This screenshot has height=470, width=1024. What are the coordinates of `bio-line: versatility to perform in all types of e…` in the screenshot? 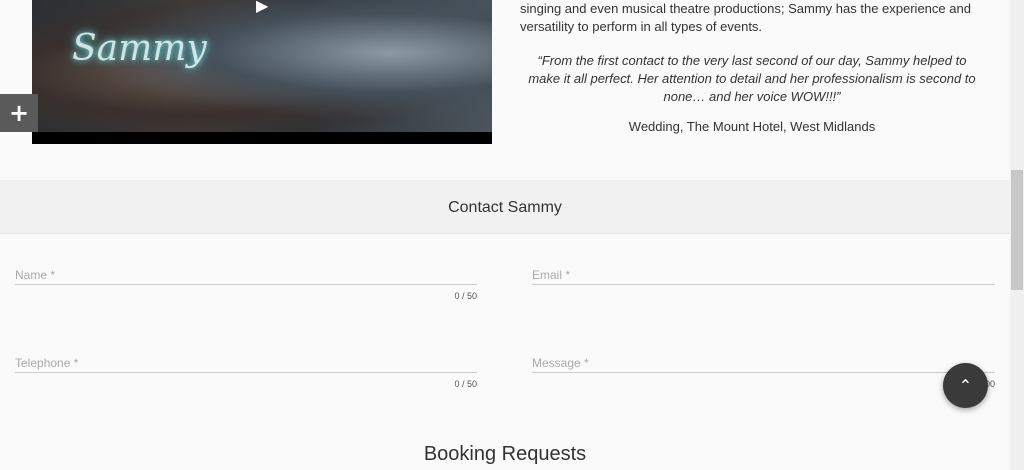 It's located at (641, 26).